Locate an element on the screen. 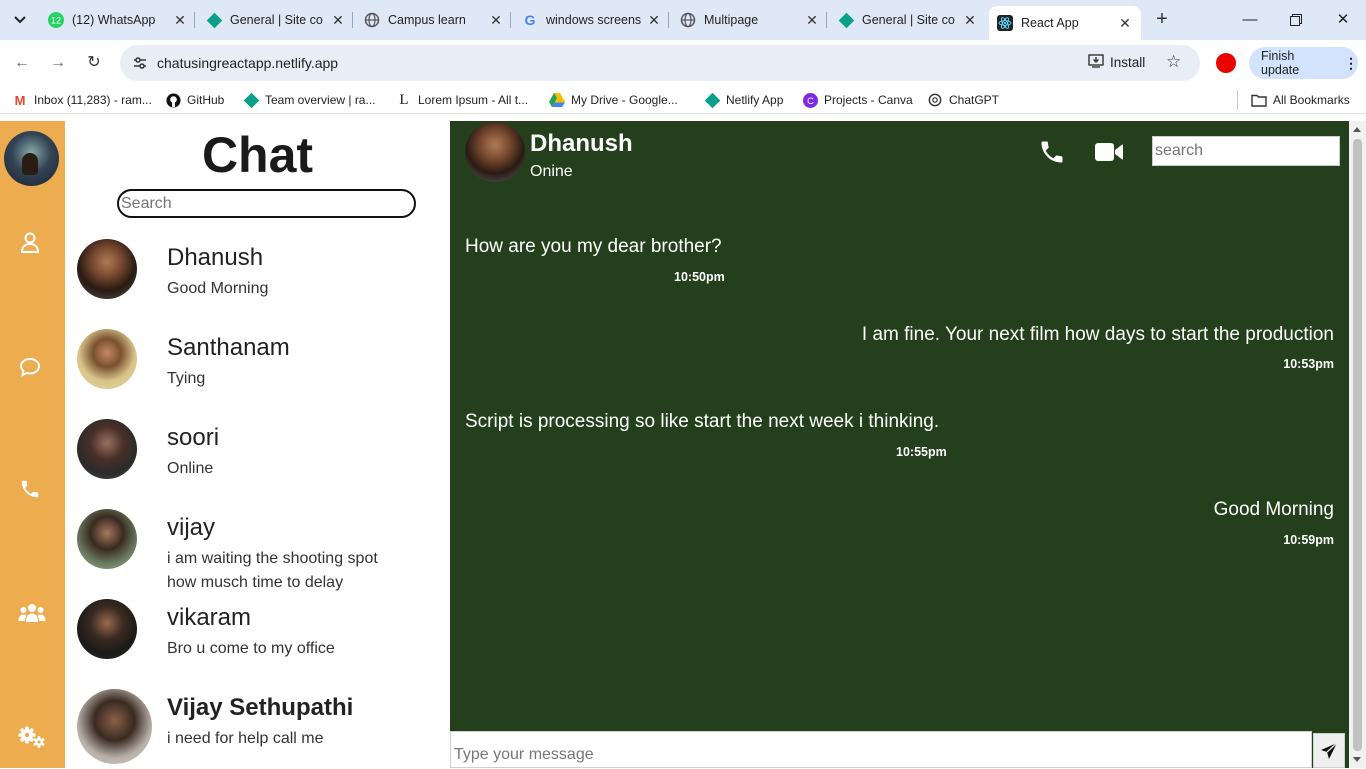 The image size is (1366, 769). chevron-down-icon is located at coordinates (20, 20).